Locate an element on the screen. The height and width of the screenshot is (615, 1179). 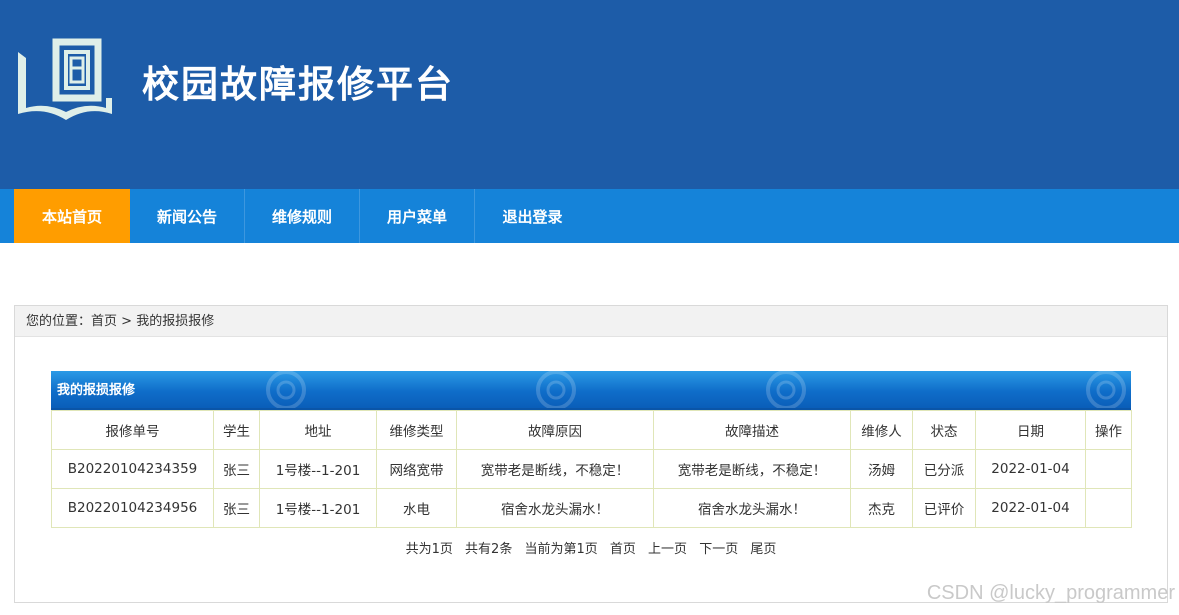
nav-item-news: 新闻公告 is located at coordinates (187, 216).